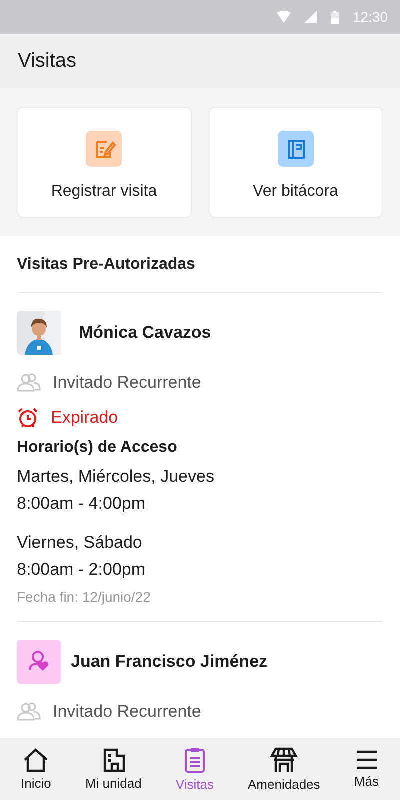 The width and height of the screenshot is (400, 800). What do you see at coordinates (169, 662) in the screenshot?
I see `visitor-name: Juan Francisco Jiménez` at bounding box center [169, 662].